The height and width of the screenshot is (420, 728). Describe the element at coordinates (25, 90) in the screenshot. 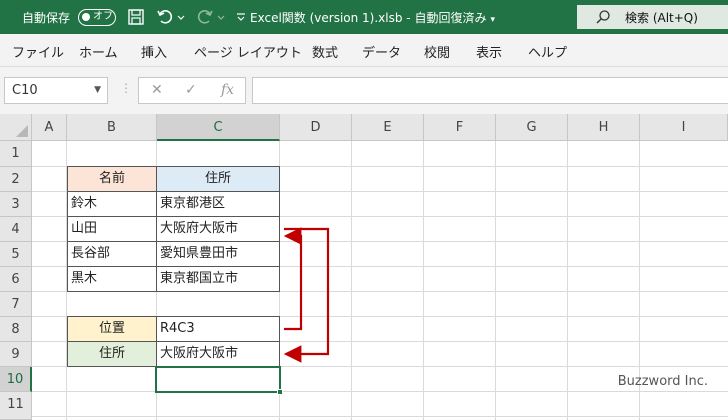

I see `name-box-value: C10` at that location.